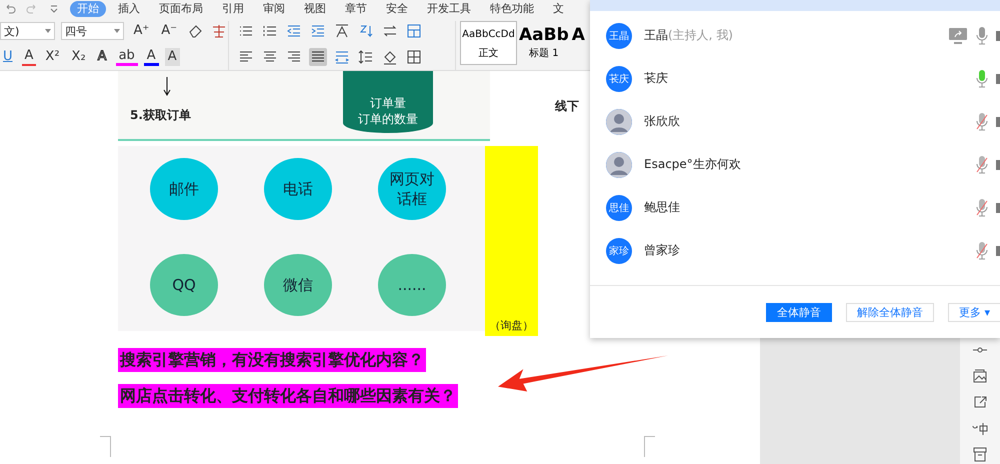 Image resolution: width=1000 pixels, height=464 pixels. Describe the element at coordinates (980, 402) in the screenshot. I see `share-icon` at that location.